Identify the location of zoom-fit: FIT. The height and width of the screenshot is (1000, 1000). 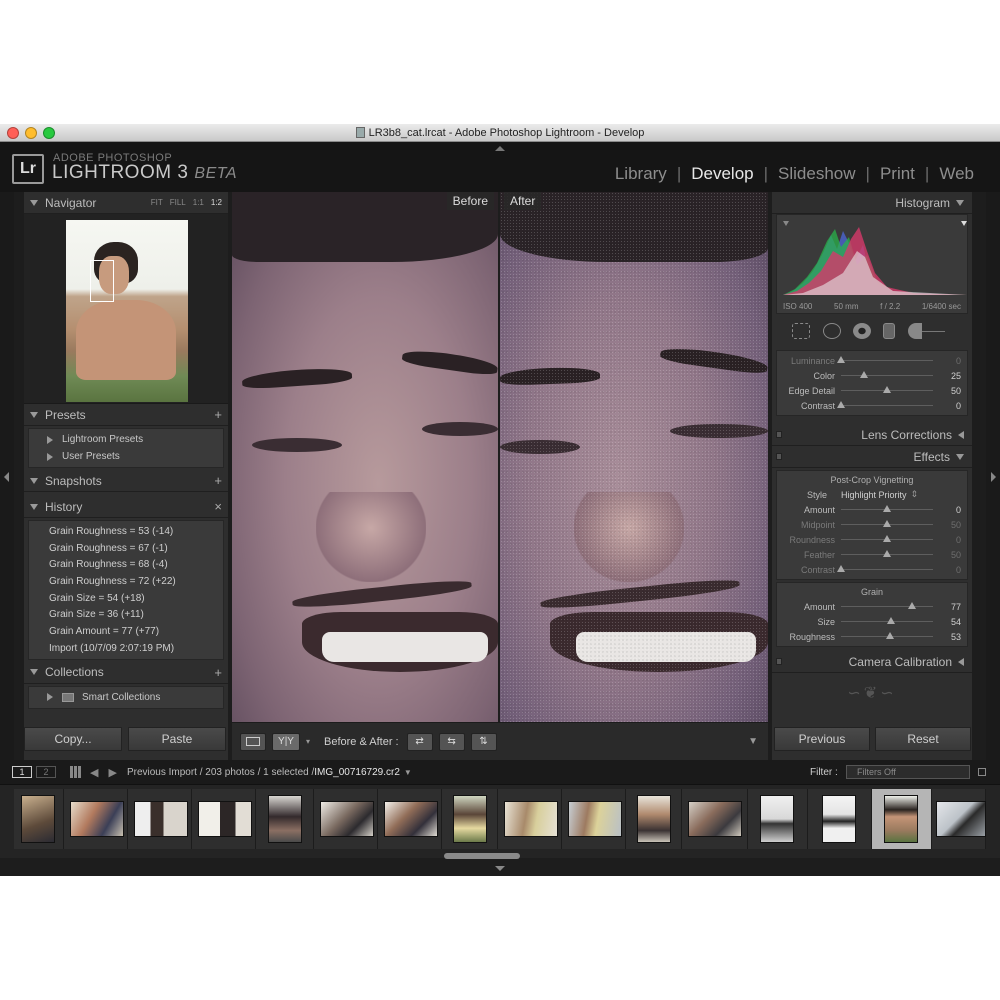
(157, 202).